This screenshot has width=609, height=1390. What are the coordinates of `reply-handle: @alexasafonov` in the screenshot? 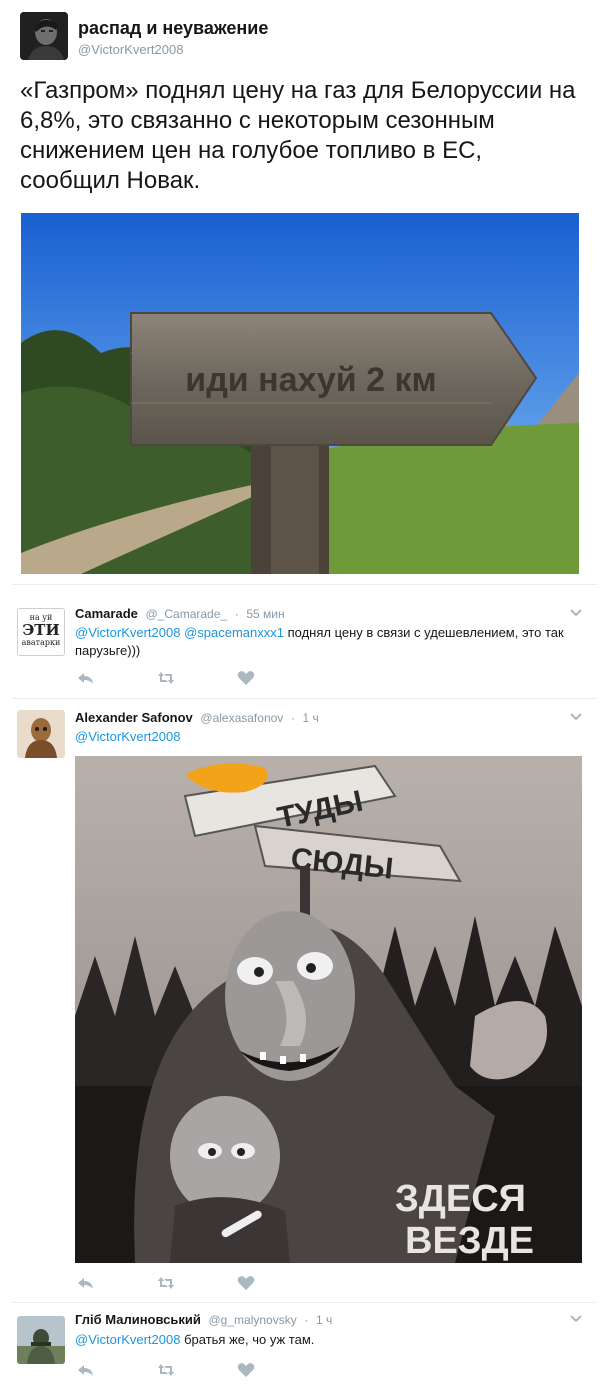 It's located at (241, 718).